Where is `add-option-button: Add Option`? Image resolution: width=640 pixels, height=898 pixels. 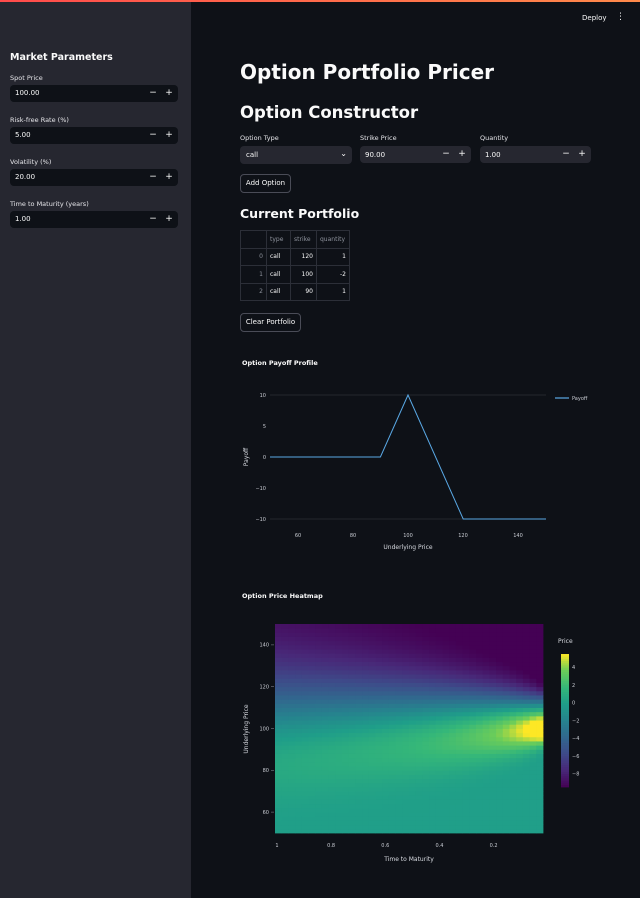
add-option-button: Add Option is located at coordinates (265, 183).